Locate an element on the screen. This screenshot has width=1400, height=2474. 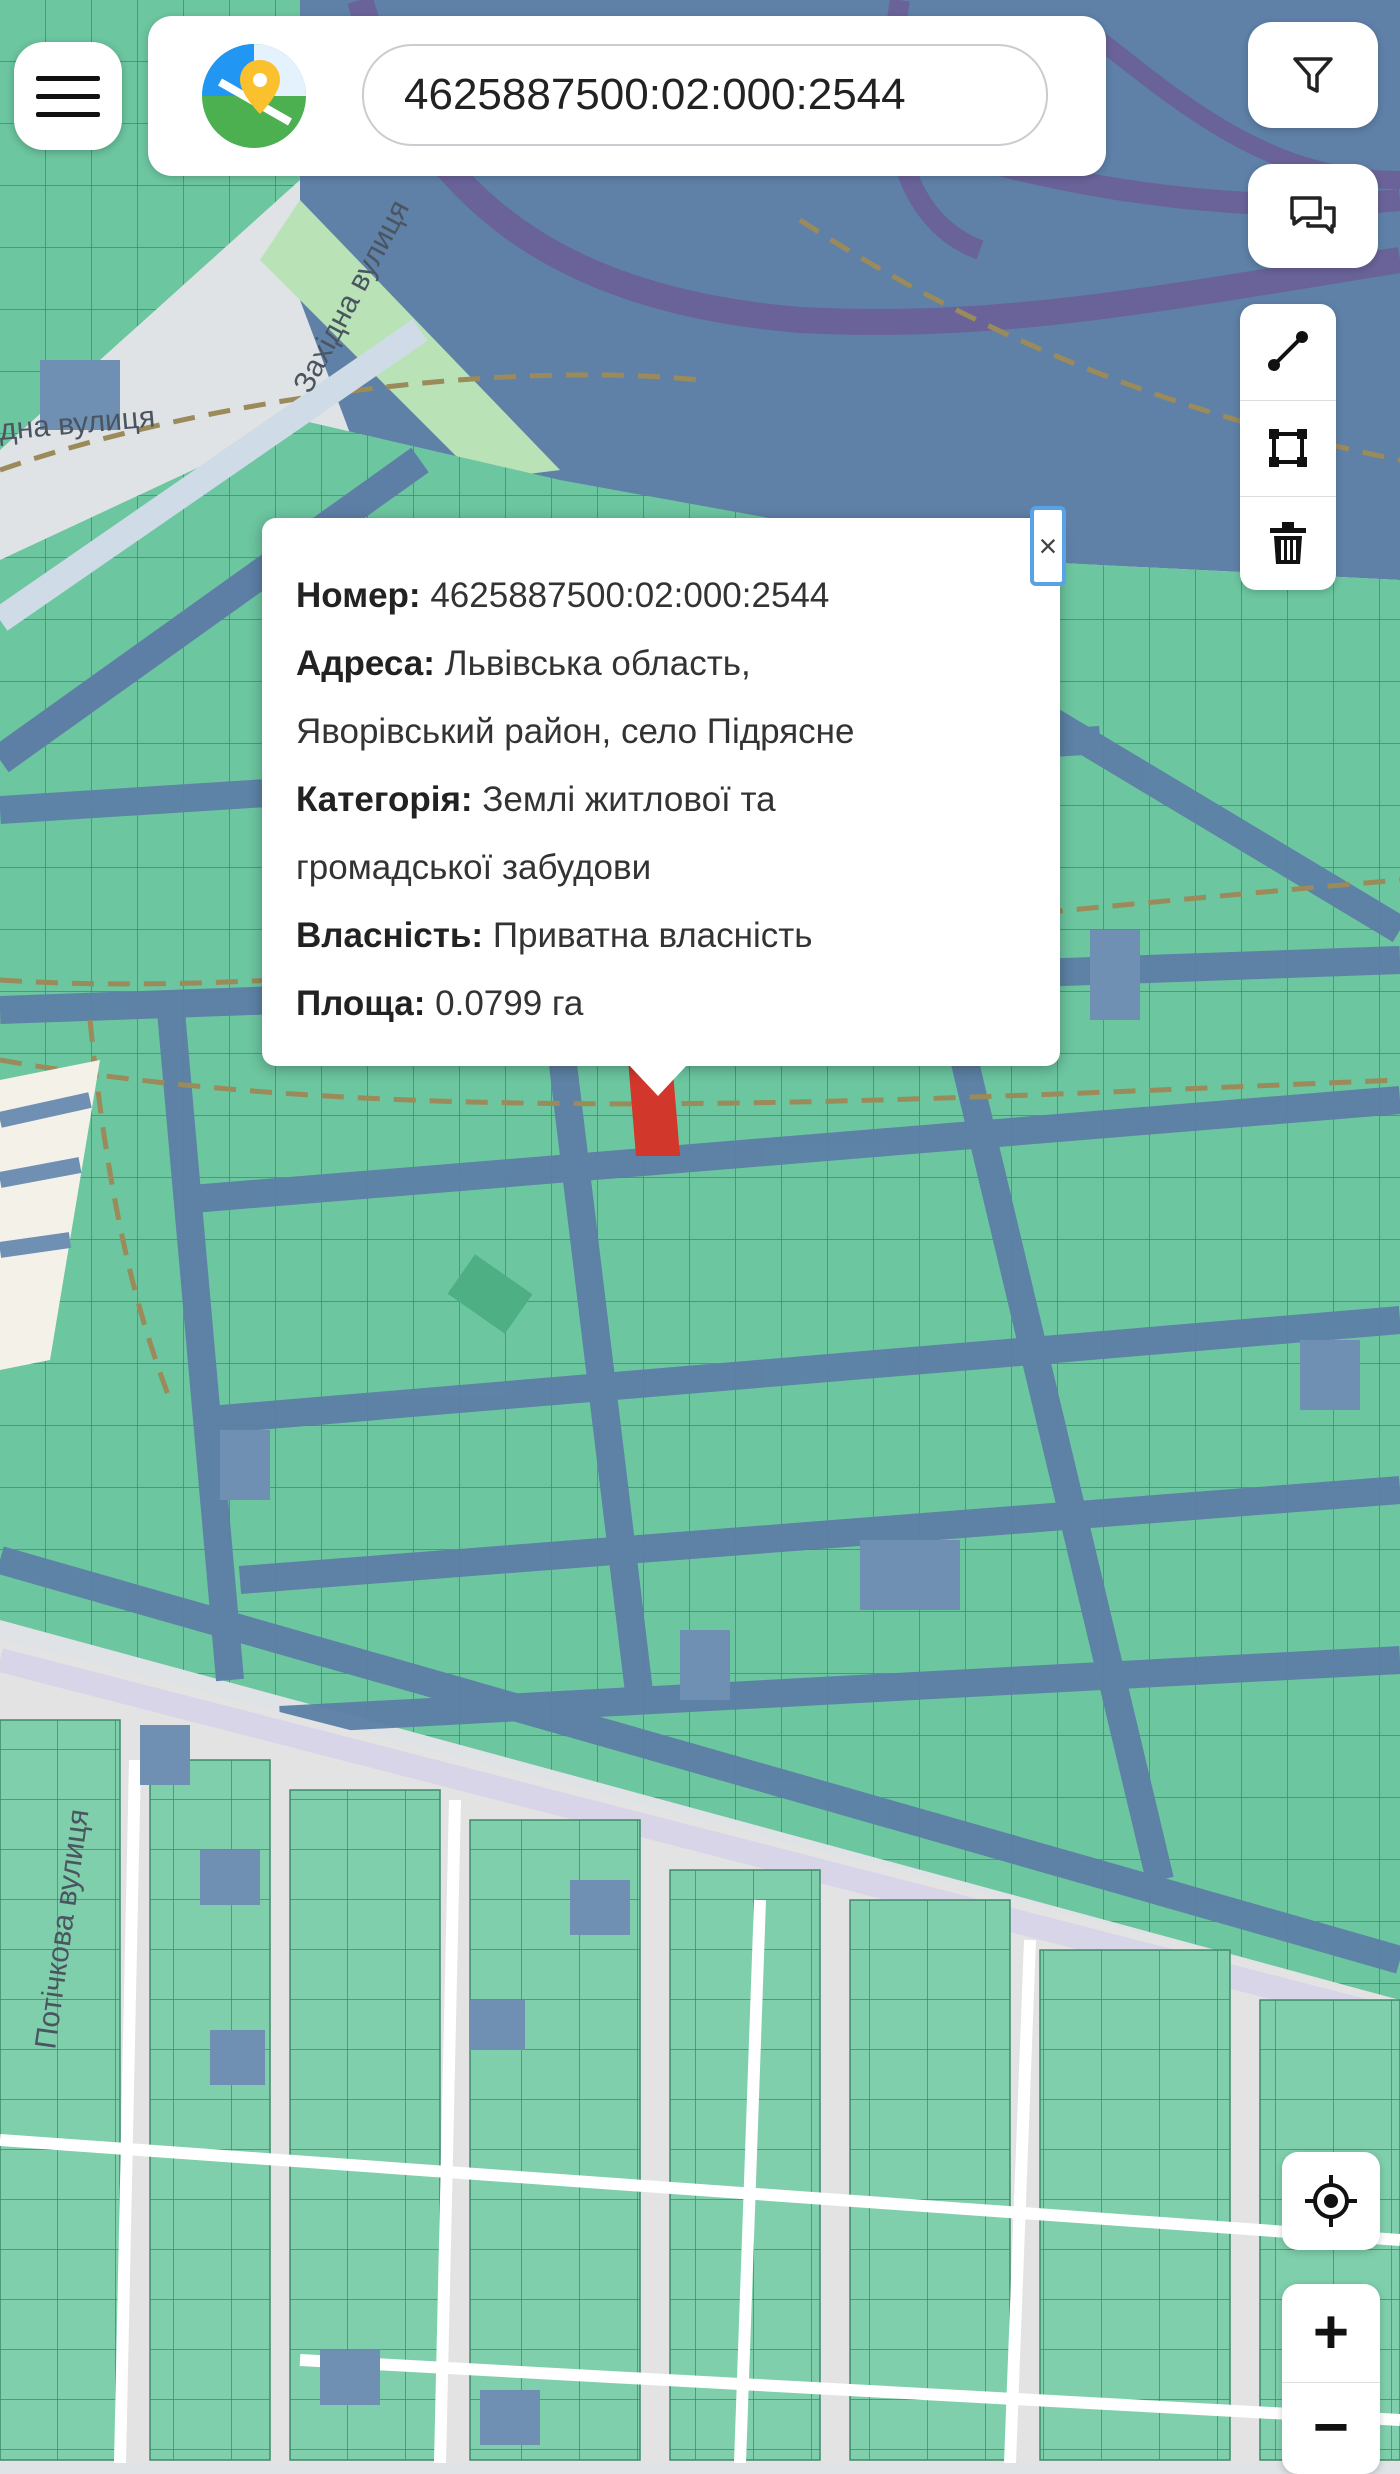
filter-icon is located at coordinates (1313, 75).